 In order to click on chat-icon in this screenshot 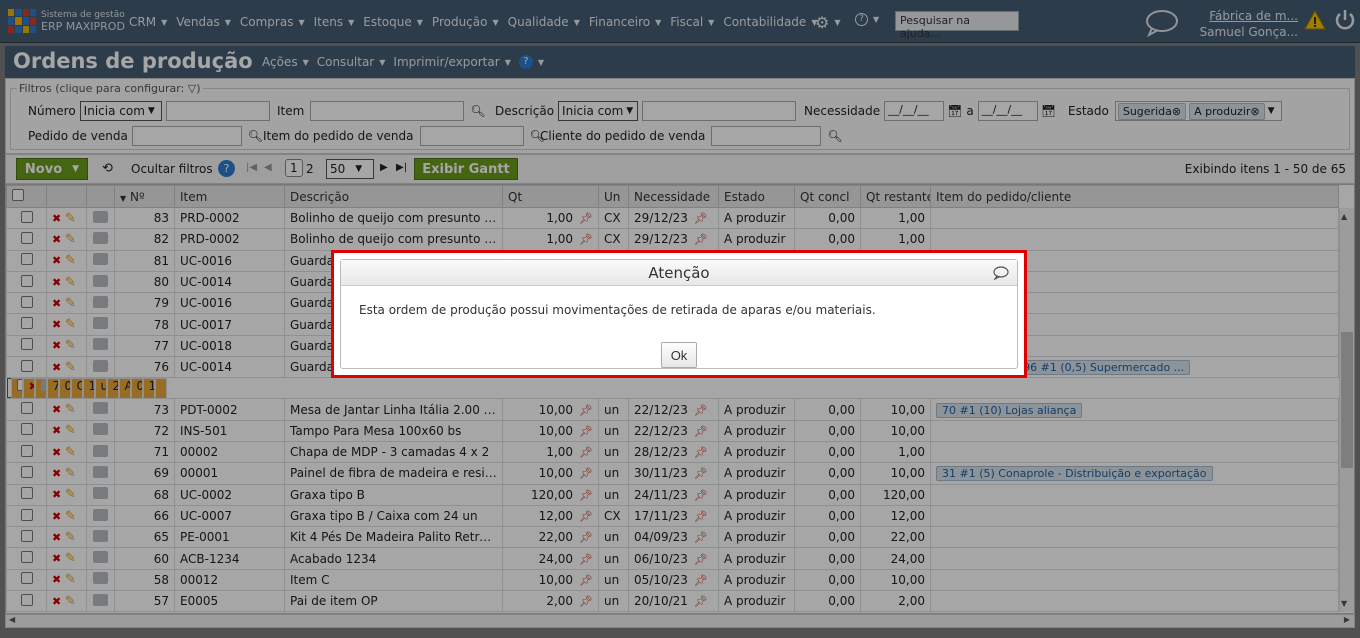, I will do `click(1001, 273)`.